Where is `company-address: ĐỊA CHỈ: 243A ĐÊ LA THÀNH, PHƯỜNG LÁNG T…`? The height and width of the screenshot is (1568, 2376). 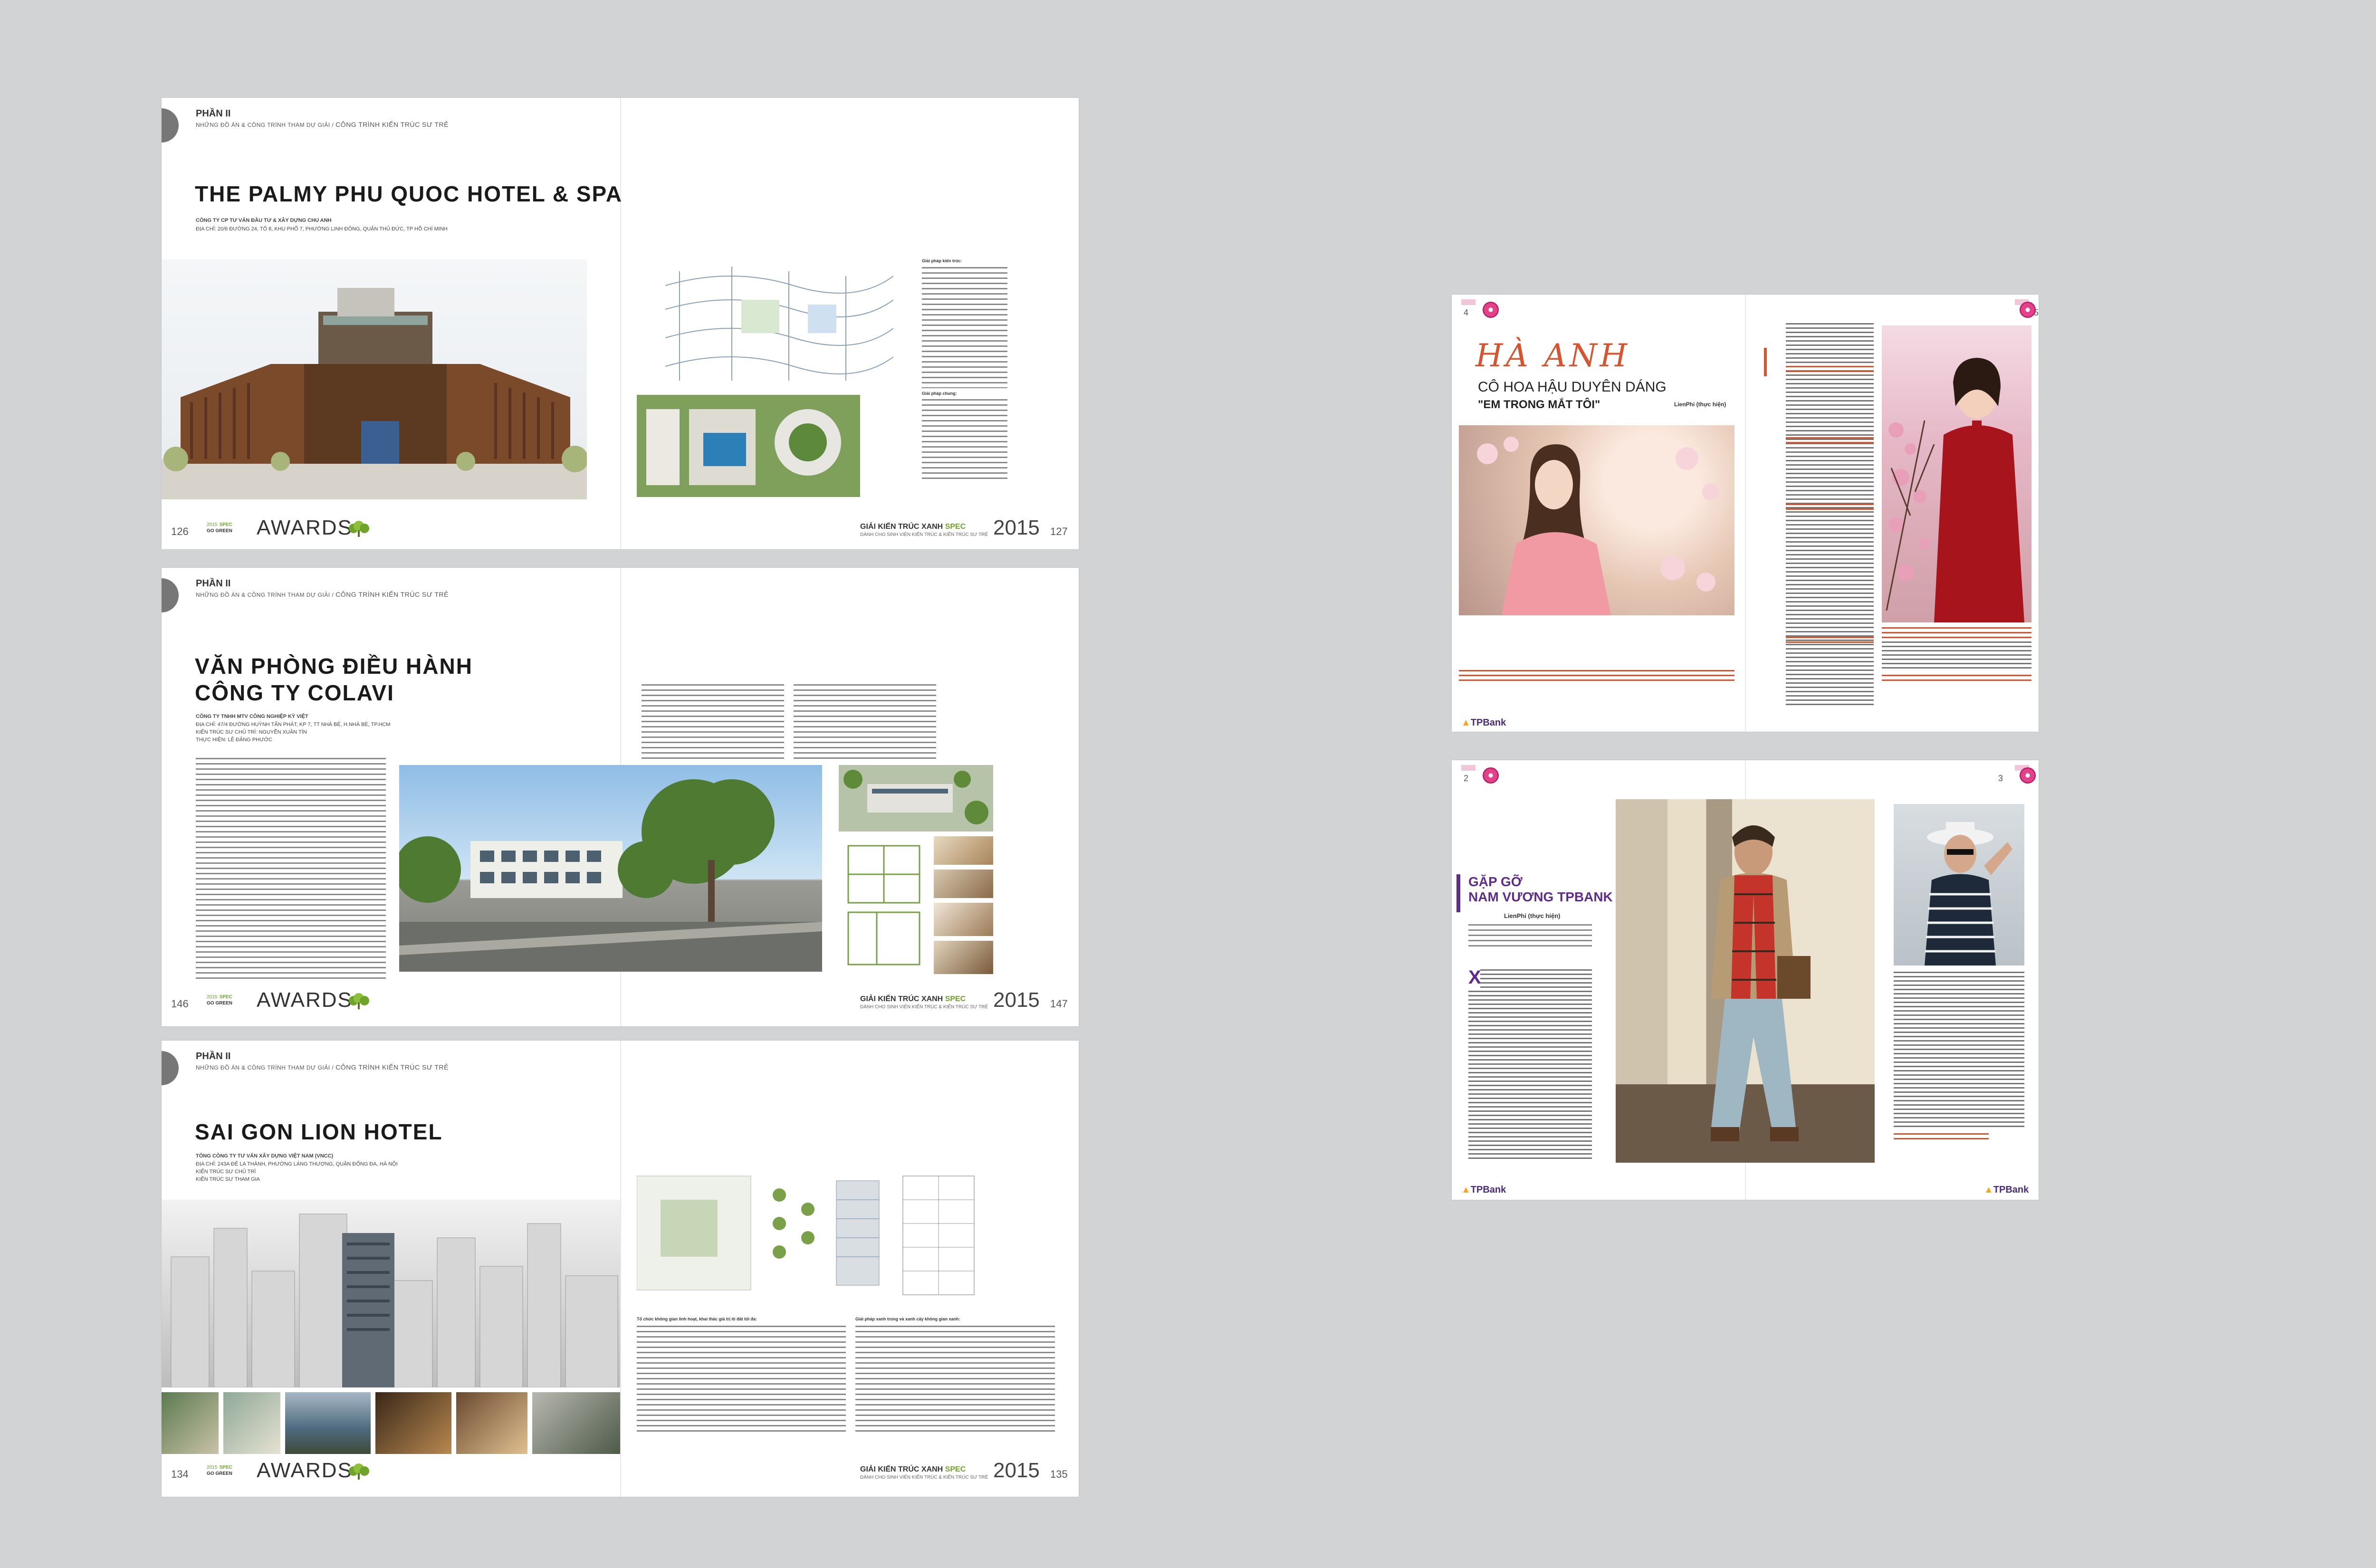 company-address: ĐỊA CHỈ: 243A ĐÊ LA THÀNH, PHƯỜNG LÁNG T… is located at coordinates (297, 1164).